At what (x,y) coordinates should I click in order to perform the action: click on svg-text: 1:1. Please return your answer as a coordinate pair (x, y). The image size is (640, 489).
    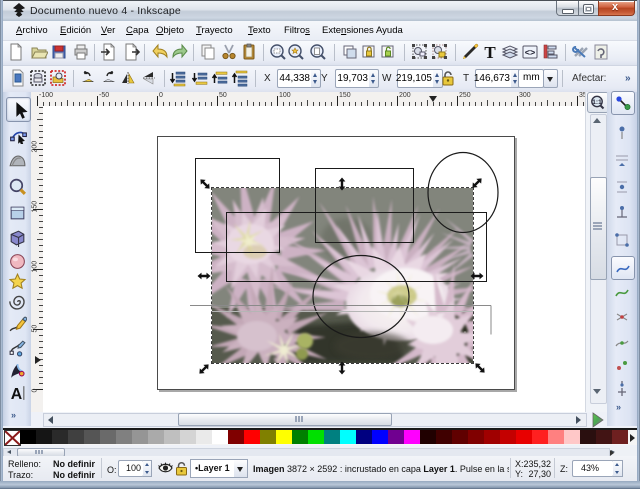
    Looking at the image, I should click on (597, 102).